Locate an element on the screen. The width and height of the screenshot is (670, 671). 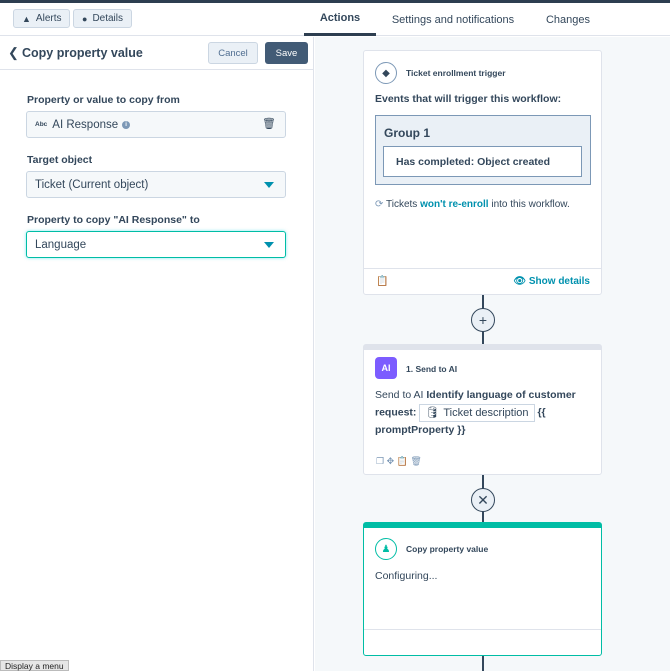
details-label: Details is located at coordinates (108, 18).